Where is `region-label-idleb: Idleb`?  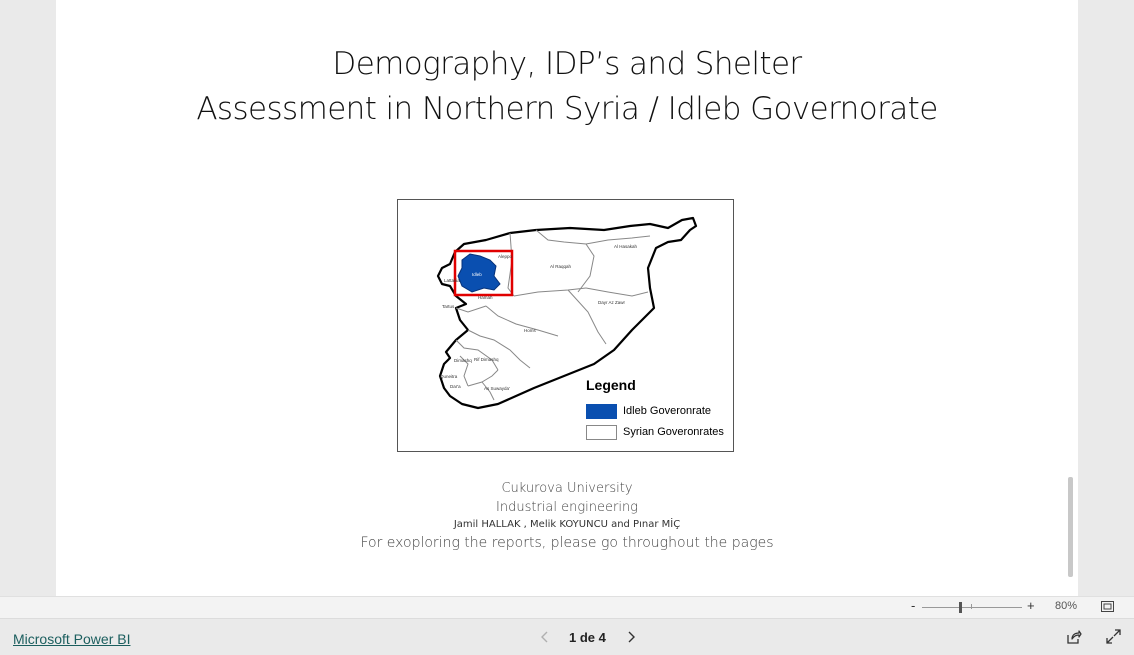 region-label-idleb: Idleb is located at coordinates (477, 274).